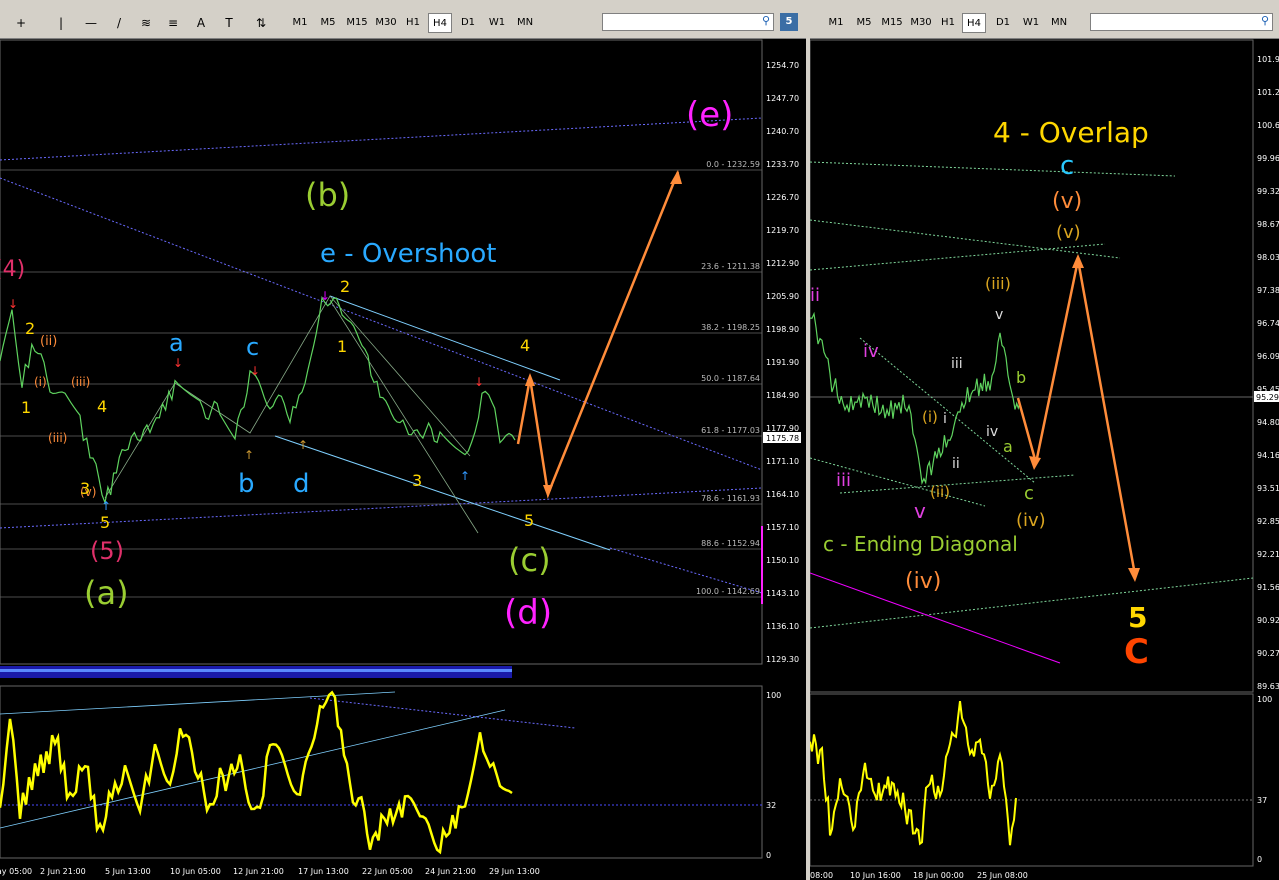 The width and height of the screenshot is (1279, 880). What do you see at coordinates (1136, 652) in the screenshot?
I see `wave-label: C` at bounding box center [1136, 652].